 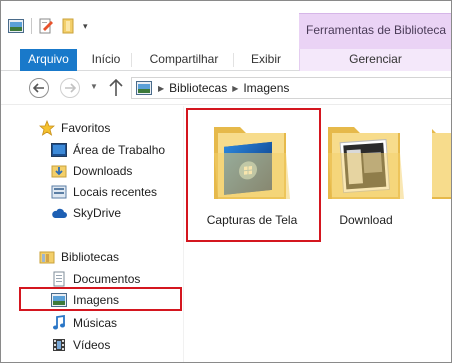 What do you see at coordinates (266, 60) in the screenshot?
I see `tab-exibir: Exibir` at bounding box center [266, 60].